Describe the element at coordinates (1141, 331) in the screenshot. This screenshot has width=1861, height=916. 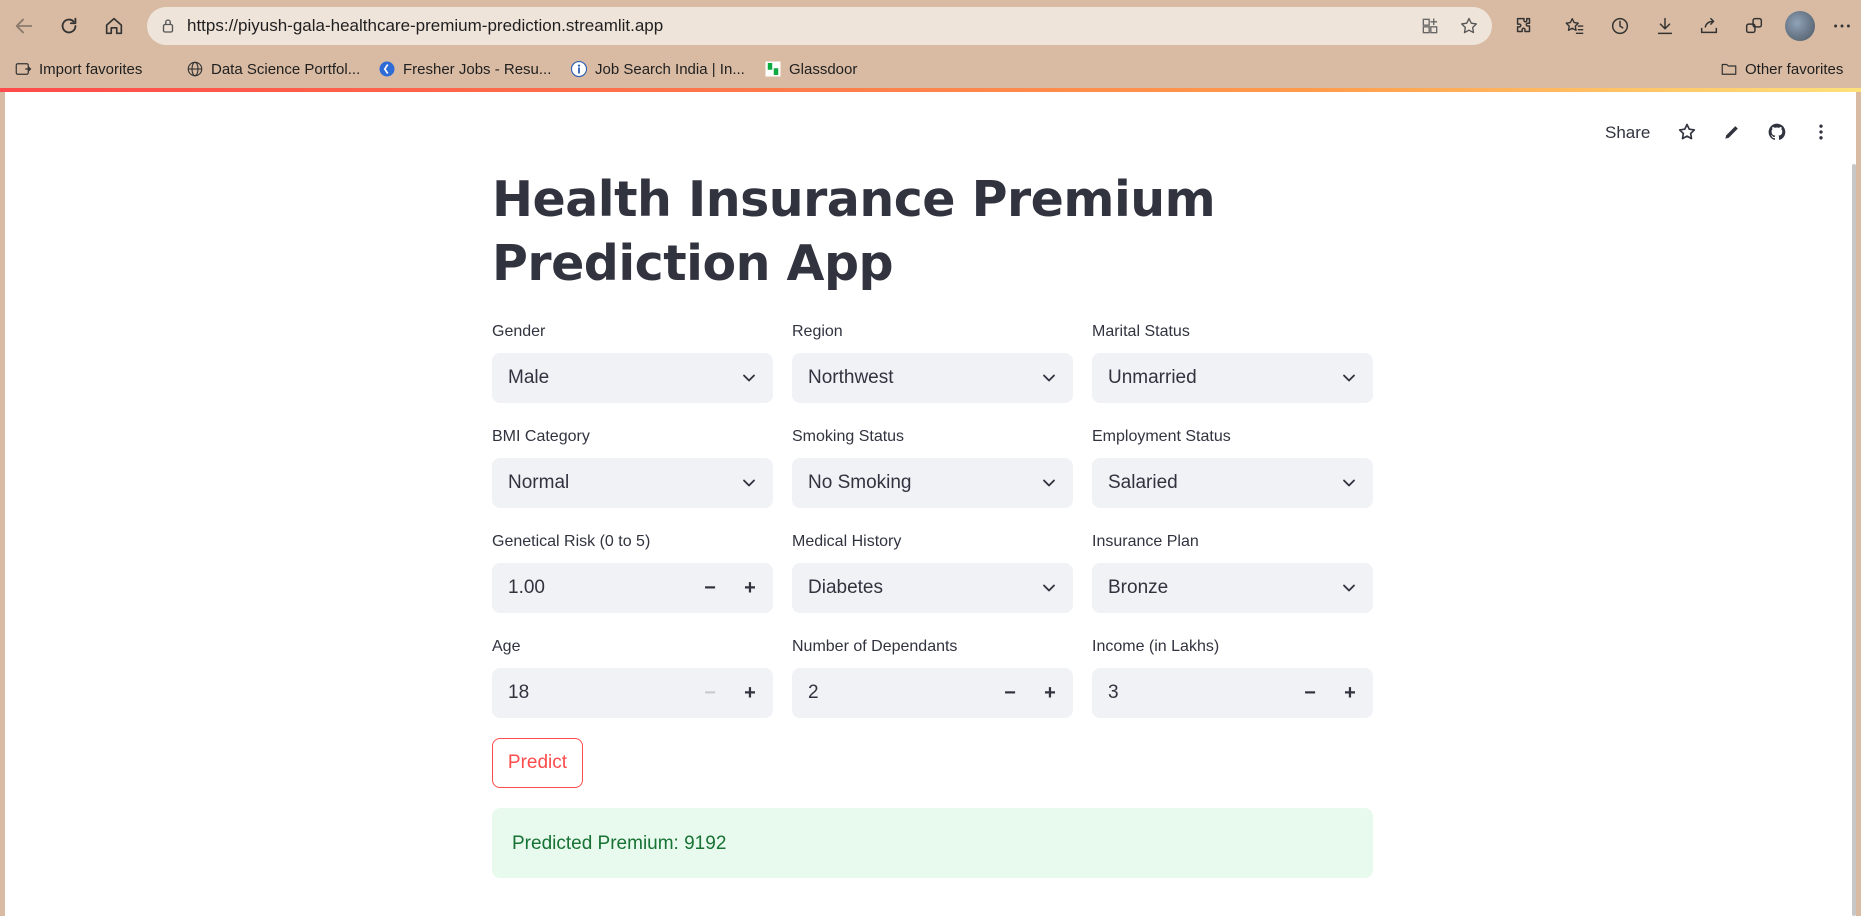
I see `marital-status-label: Marital Status` at that location.